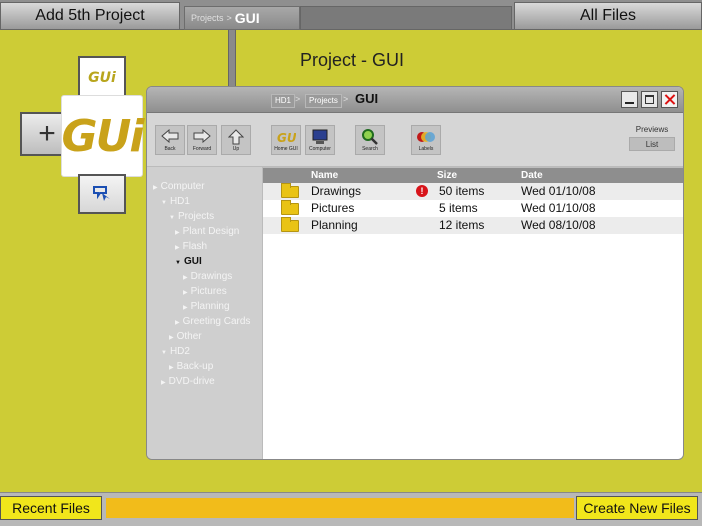  What do you see at coordinates (236, 149) in the screenshot?
I see `up-label: Up` at bounding box center [236, 149].